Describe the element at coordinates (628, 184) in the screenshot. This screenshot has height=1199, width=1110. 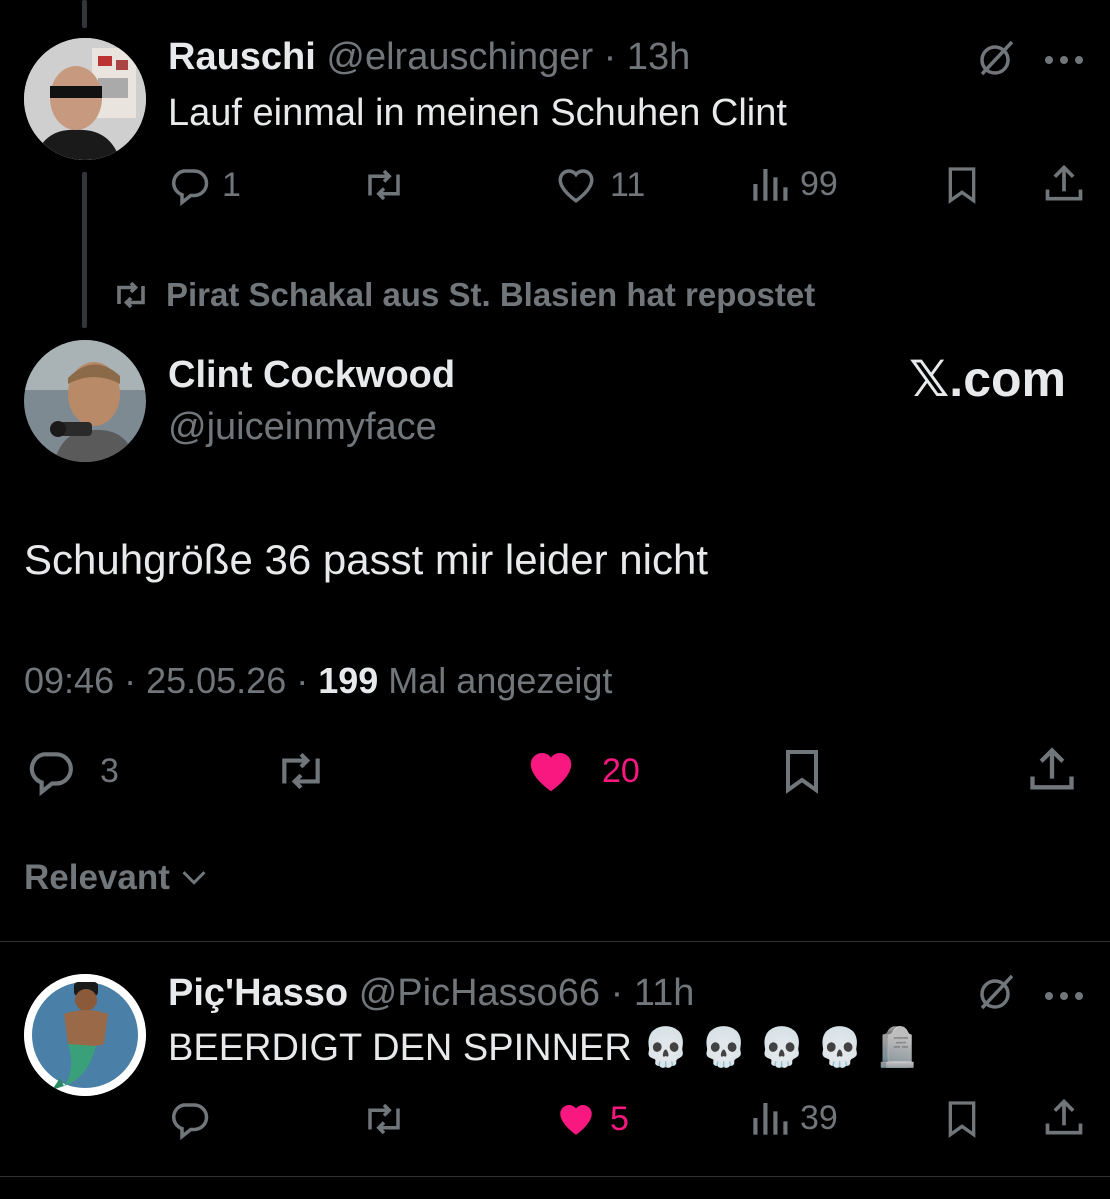
I see `like-count: 11` at that location.